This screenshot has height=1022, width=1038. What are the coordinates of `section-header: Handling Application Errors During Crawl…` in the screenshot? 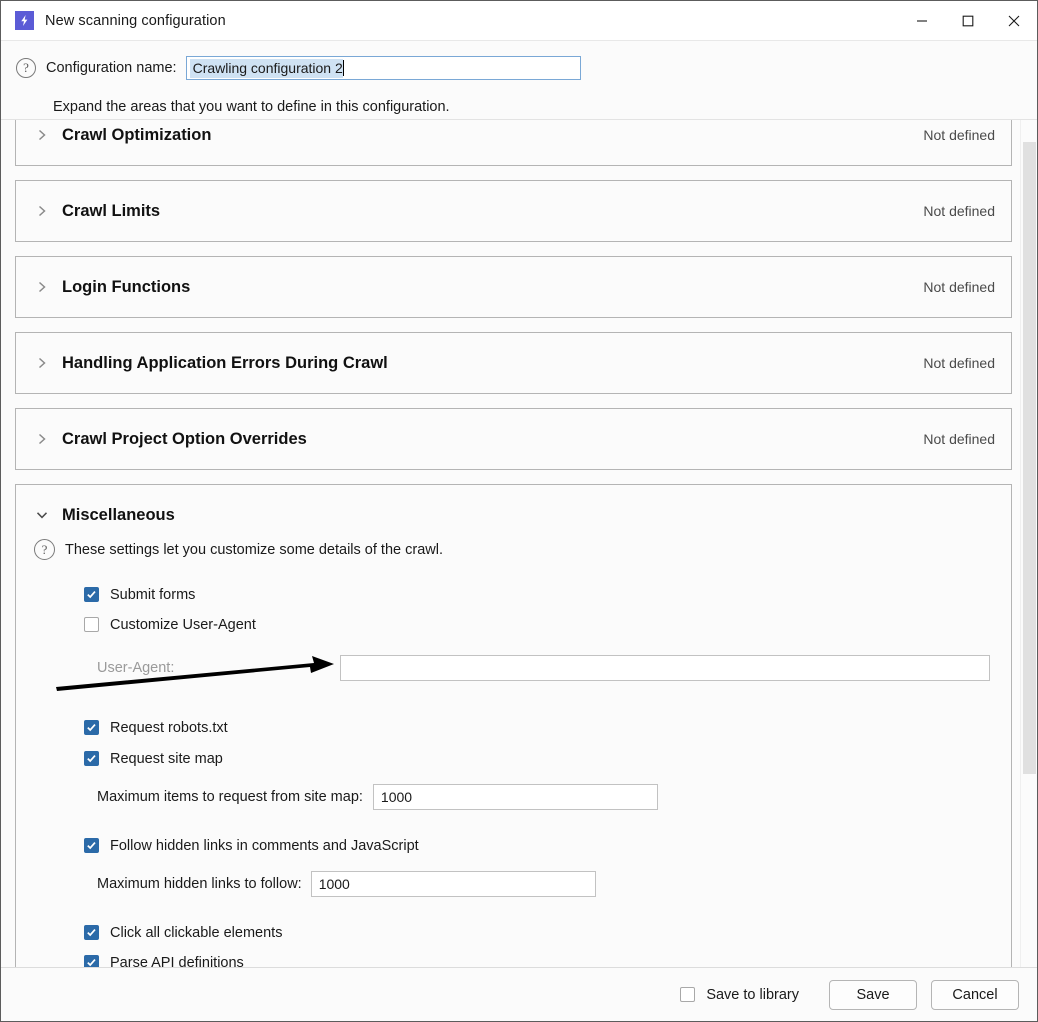 It's located at (513, 363).